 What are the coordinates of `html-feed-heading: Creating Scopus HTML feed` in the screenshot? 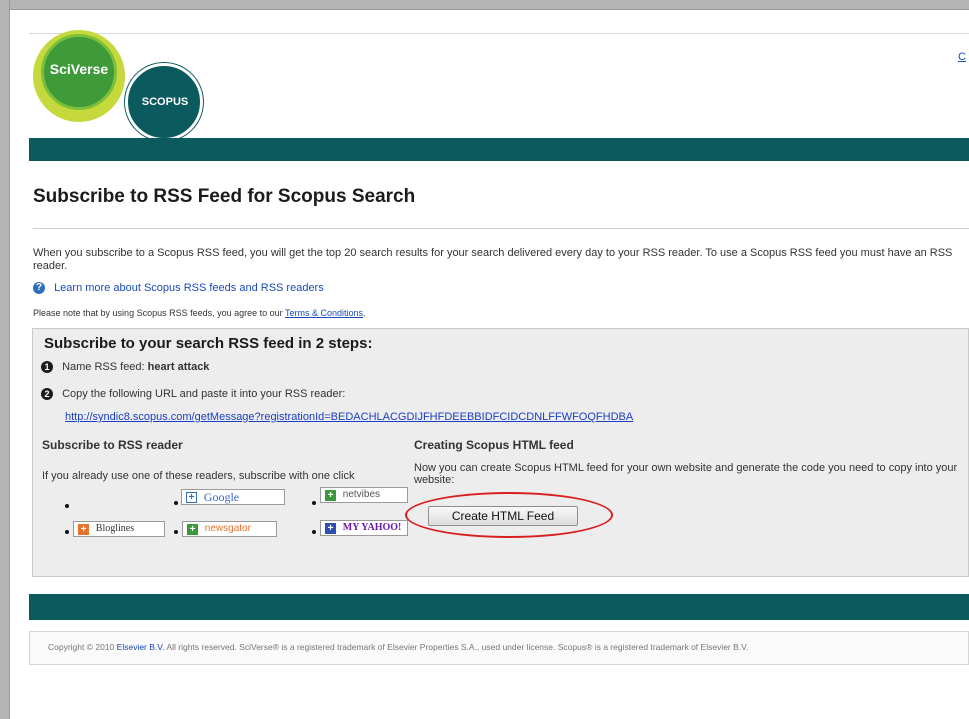 It's located at (494, 445).